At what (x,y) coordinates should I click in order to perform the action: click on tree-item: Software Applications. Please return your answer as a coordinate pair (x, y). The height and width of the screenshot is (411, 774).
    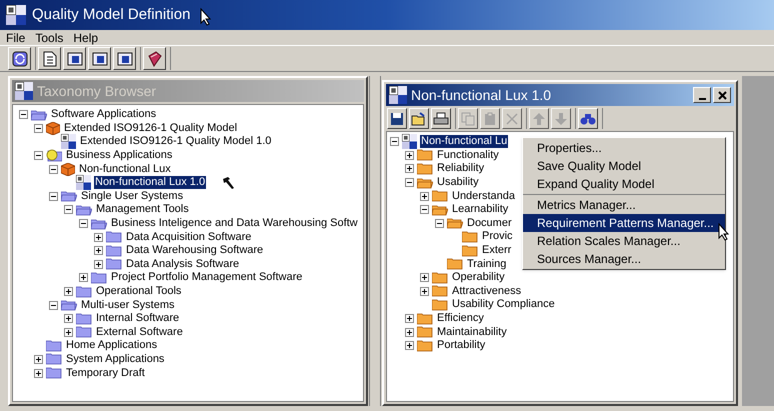
    Looking at the image, I should click on (104, 115).